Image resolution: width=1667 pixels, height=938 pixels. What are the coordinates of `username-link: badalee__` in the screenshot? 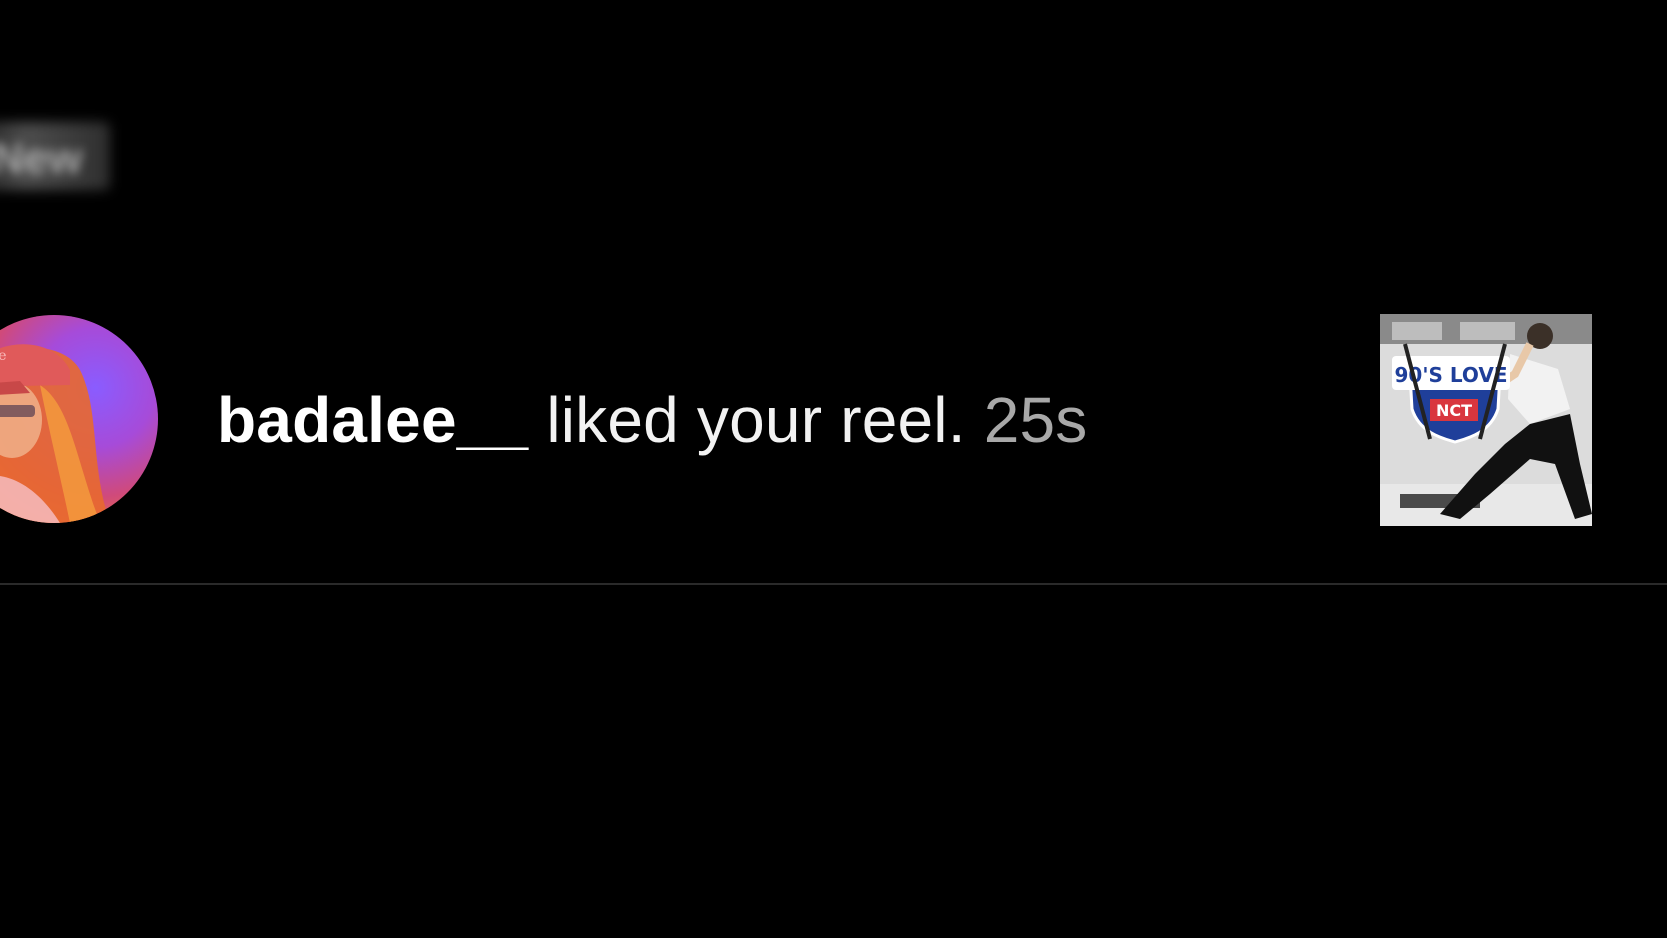 It's located at (372, 420).